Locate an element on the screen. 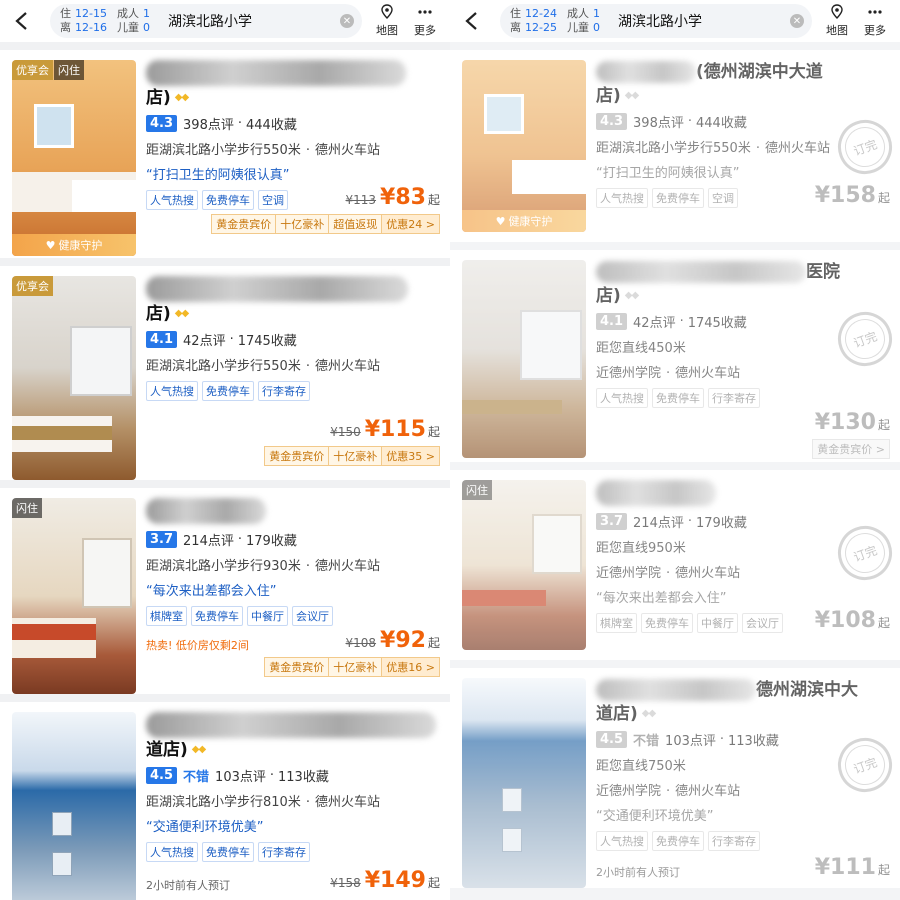 This screenshot has height=900, width=900. promo-strip: 黄金贵宾价 十亿豪补 优惠16 > is located at coordinates (293, 667).